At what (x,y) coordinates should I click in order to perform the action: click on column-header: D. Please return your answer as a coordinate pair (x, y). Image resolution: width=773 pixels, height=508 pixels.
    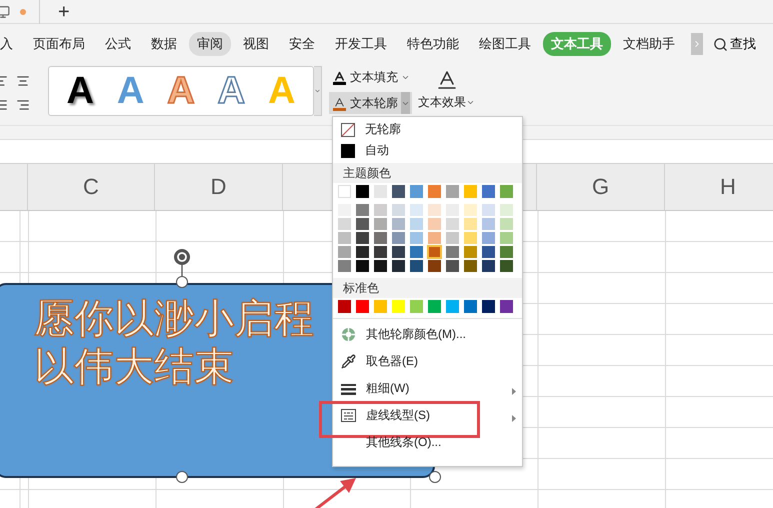
    Looking at the image, I should click on (219, 187).